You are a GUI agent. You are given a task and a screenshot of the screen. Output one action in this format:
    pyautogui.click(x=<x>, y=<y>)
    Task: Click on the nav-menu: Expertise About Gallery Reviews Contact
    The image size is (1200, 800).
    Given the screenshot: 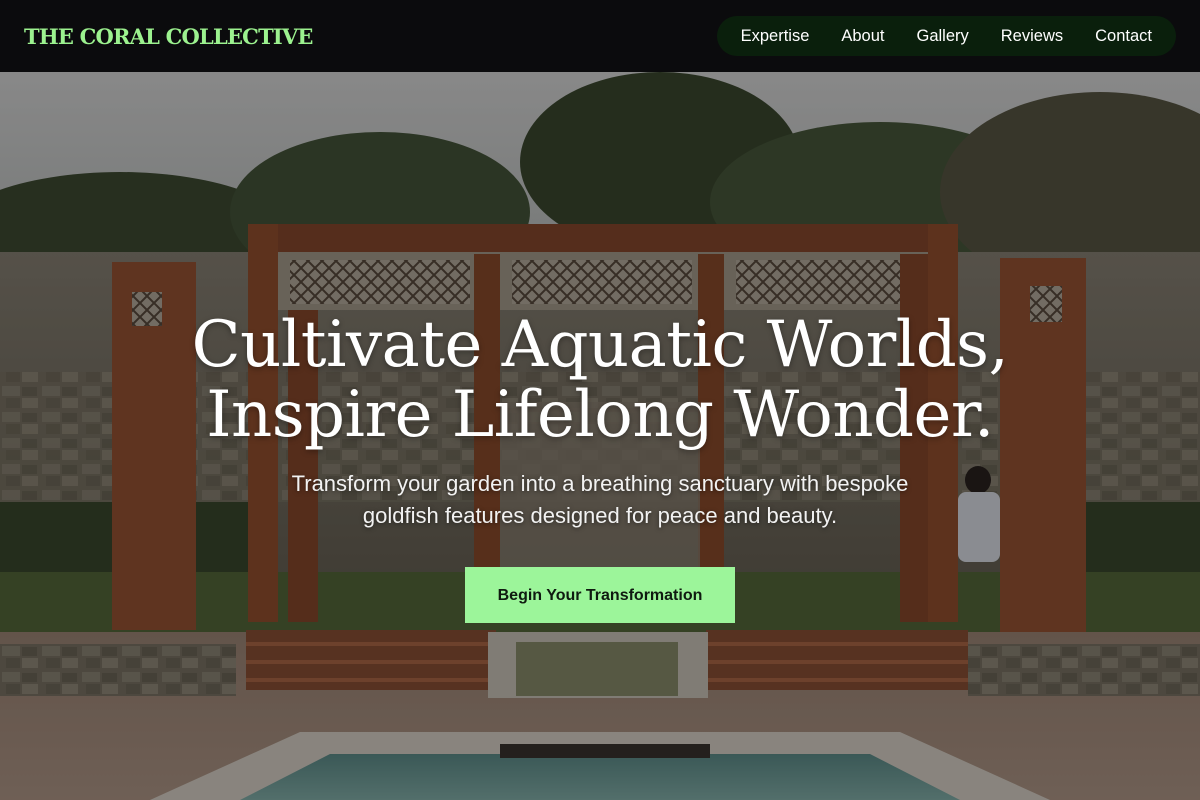 What is the action you would take?
    pyautogui.click(x=946, y=36)
    